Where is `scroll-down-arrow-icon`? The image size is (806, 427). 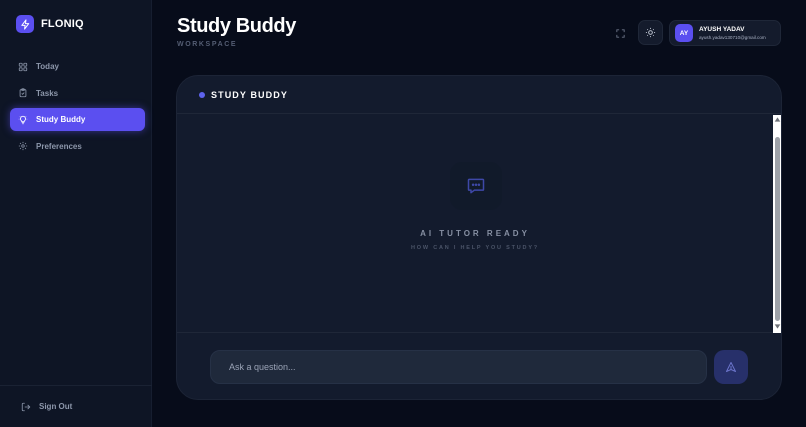 scroll-down-arrow-icon is located at coordinates (777, 326).